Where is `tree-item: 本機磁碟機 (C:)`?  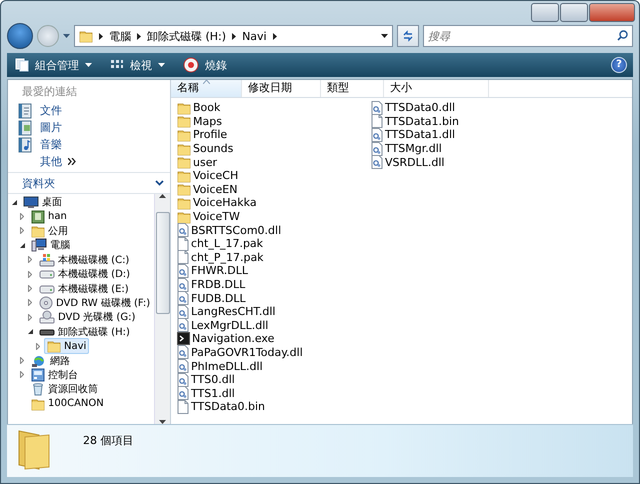 tree-item: 本機磁碟機 (C:) is located at coordinates (84, 260).